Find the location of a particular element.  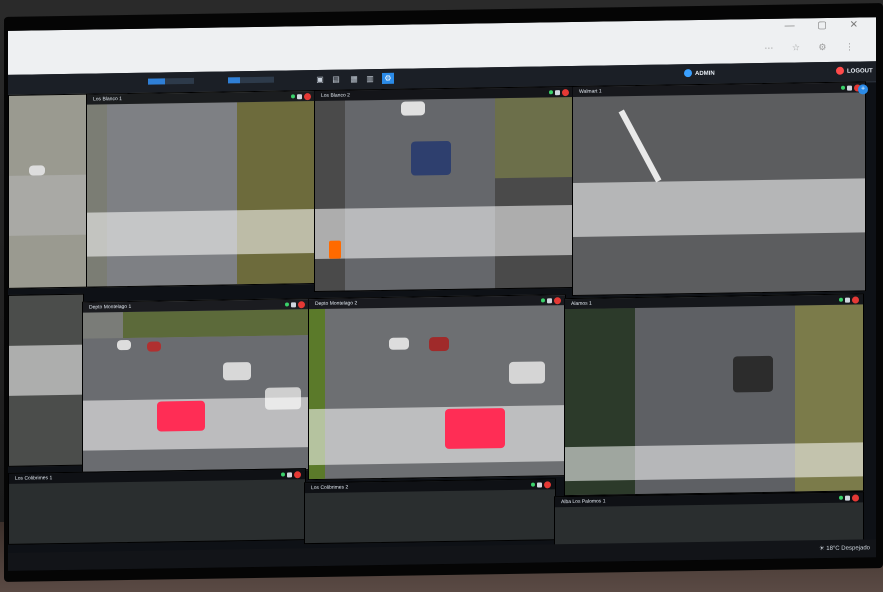

weather-text: 18°C Despejado is located at coordinates (848, 548).